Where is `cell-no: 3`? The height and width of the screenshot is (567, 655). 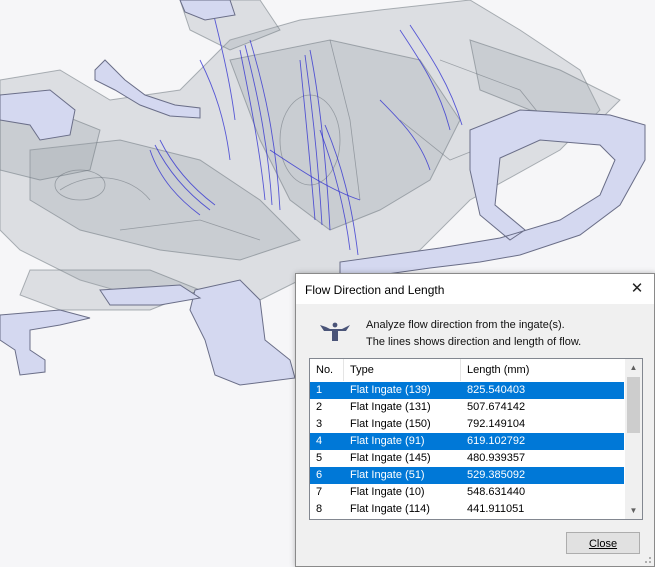 cell-no: 3 is located at coordinates (319, 424).